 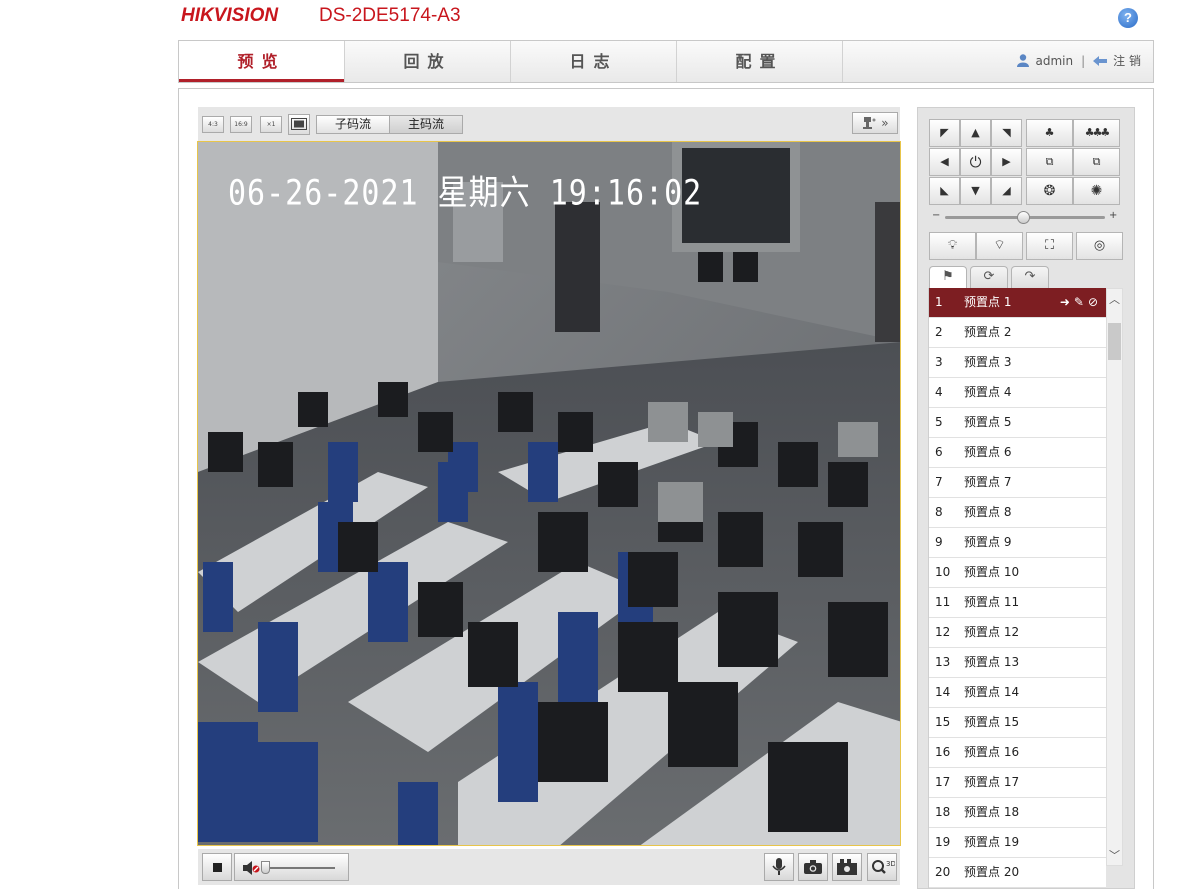 What do you see at coordinates (217, 867) in the screenshot?
I see `stop-preview-button` at bounding box center [217, 867].